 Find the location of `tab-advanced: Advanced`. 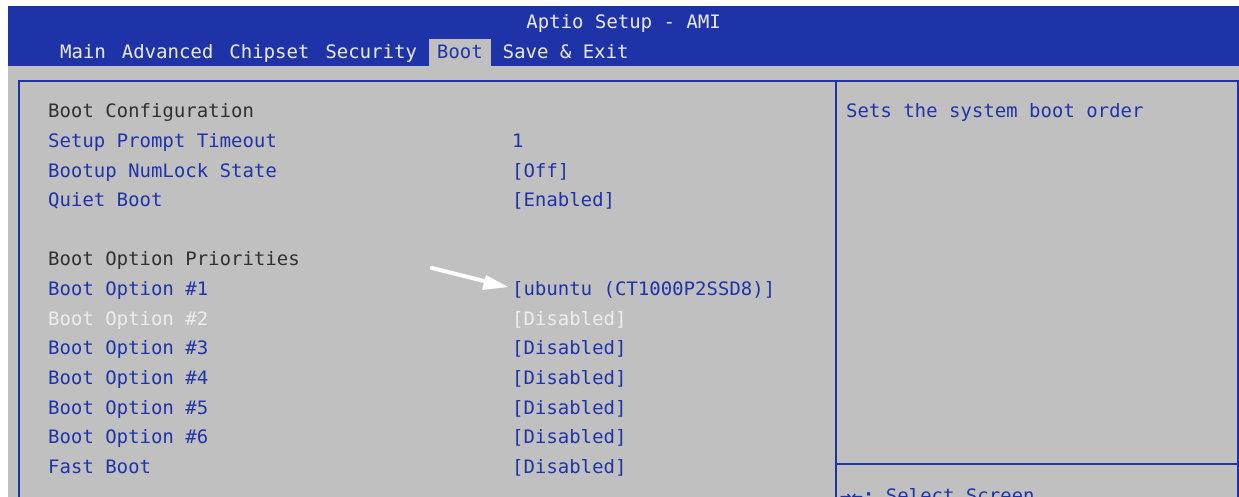

tab-advanced: Advanced is located at coordinates (168, 52).